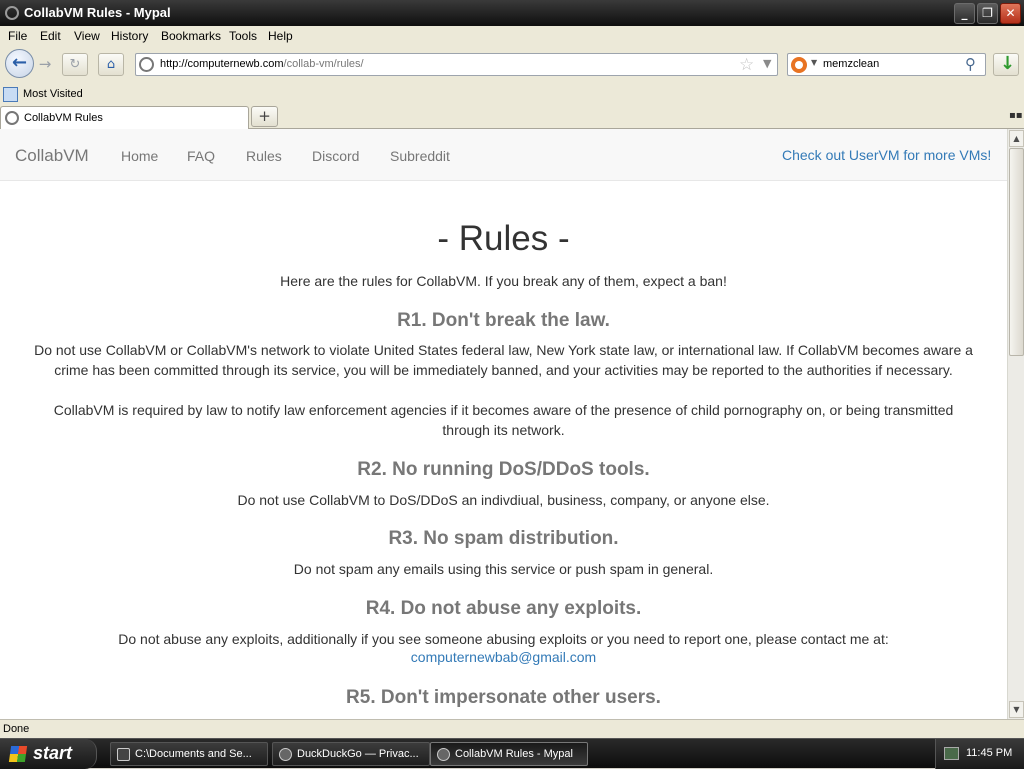 The width and height of the screenshot is (1024, 769). Describe the element at coordinates (987, 13) in the screenshot. I see `maximize-button: ❐` at that location.